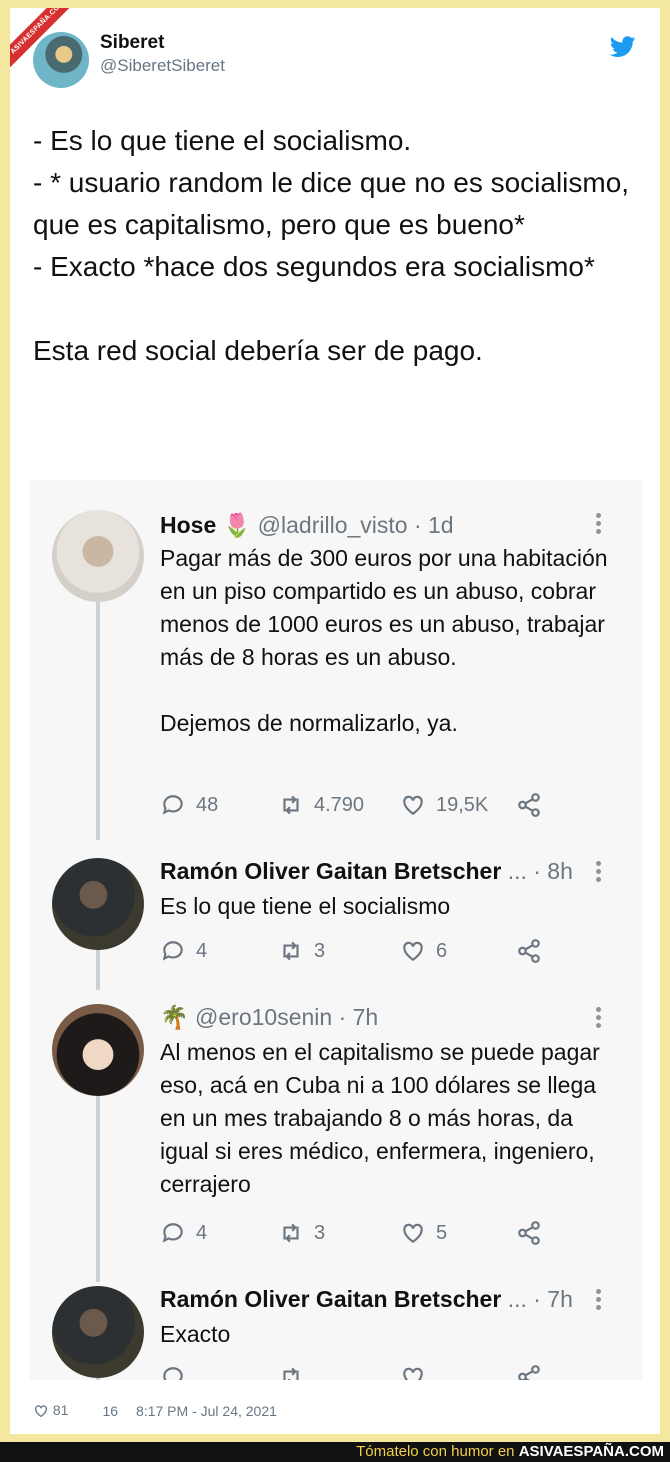 This screenshot has height=1462, width=670. Describe the element at coordinates (380, 951) in the screenshot. I see `reply-actions: 4 3 6` at that location.